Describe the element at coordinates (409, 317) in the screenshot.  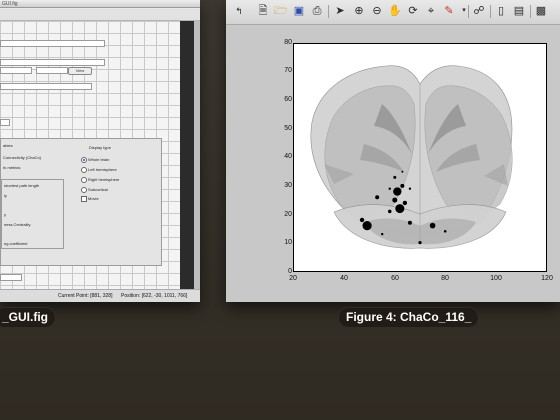
I see `figure-window-label: Figure 4: ChaCo_116_` at that location.